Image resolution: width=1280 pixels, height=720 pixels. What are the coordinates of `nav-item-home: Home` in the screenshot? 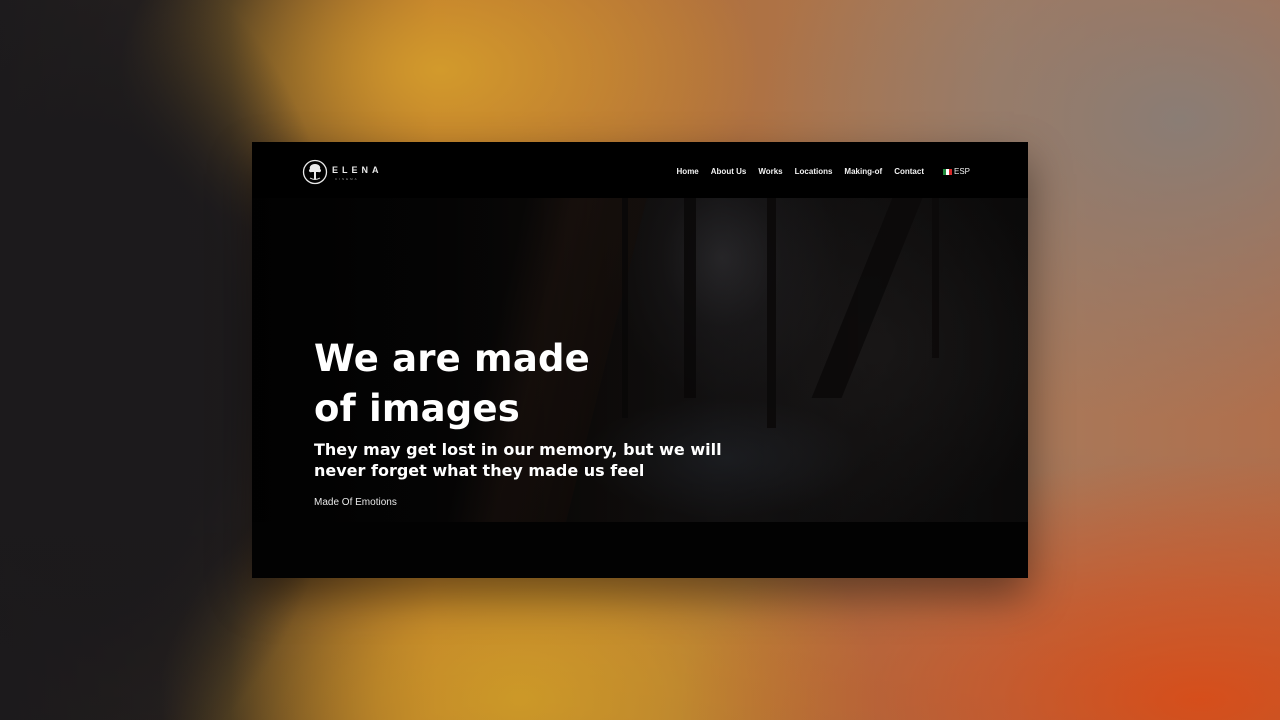 It's located at (688, 171).